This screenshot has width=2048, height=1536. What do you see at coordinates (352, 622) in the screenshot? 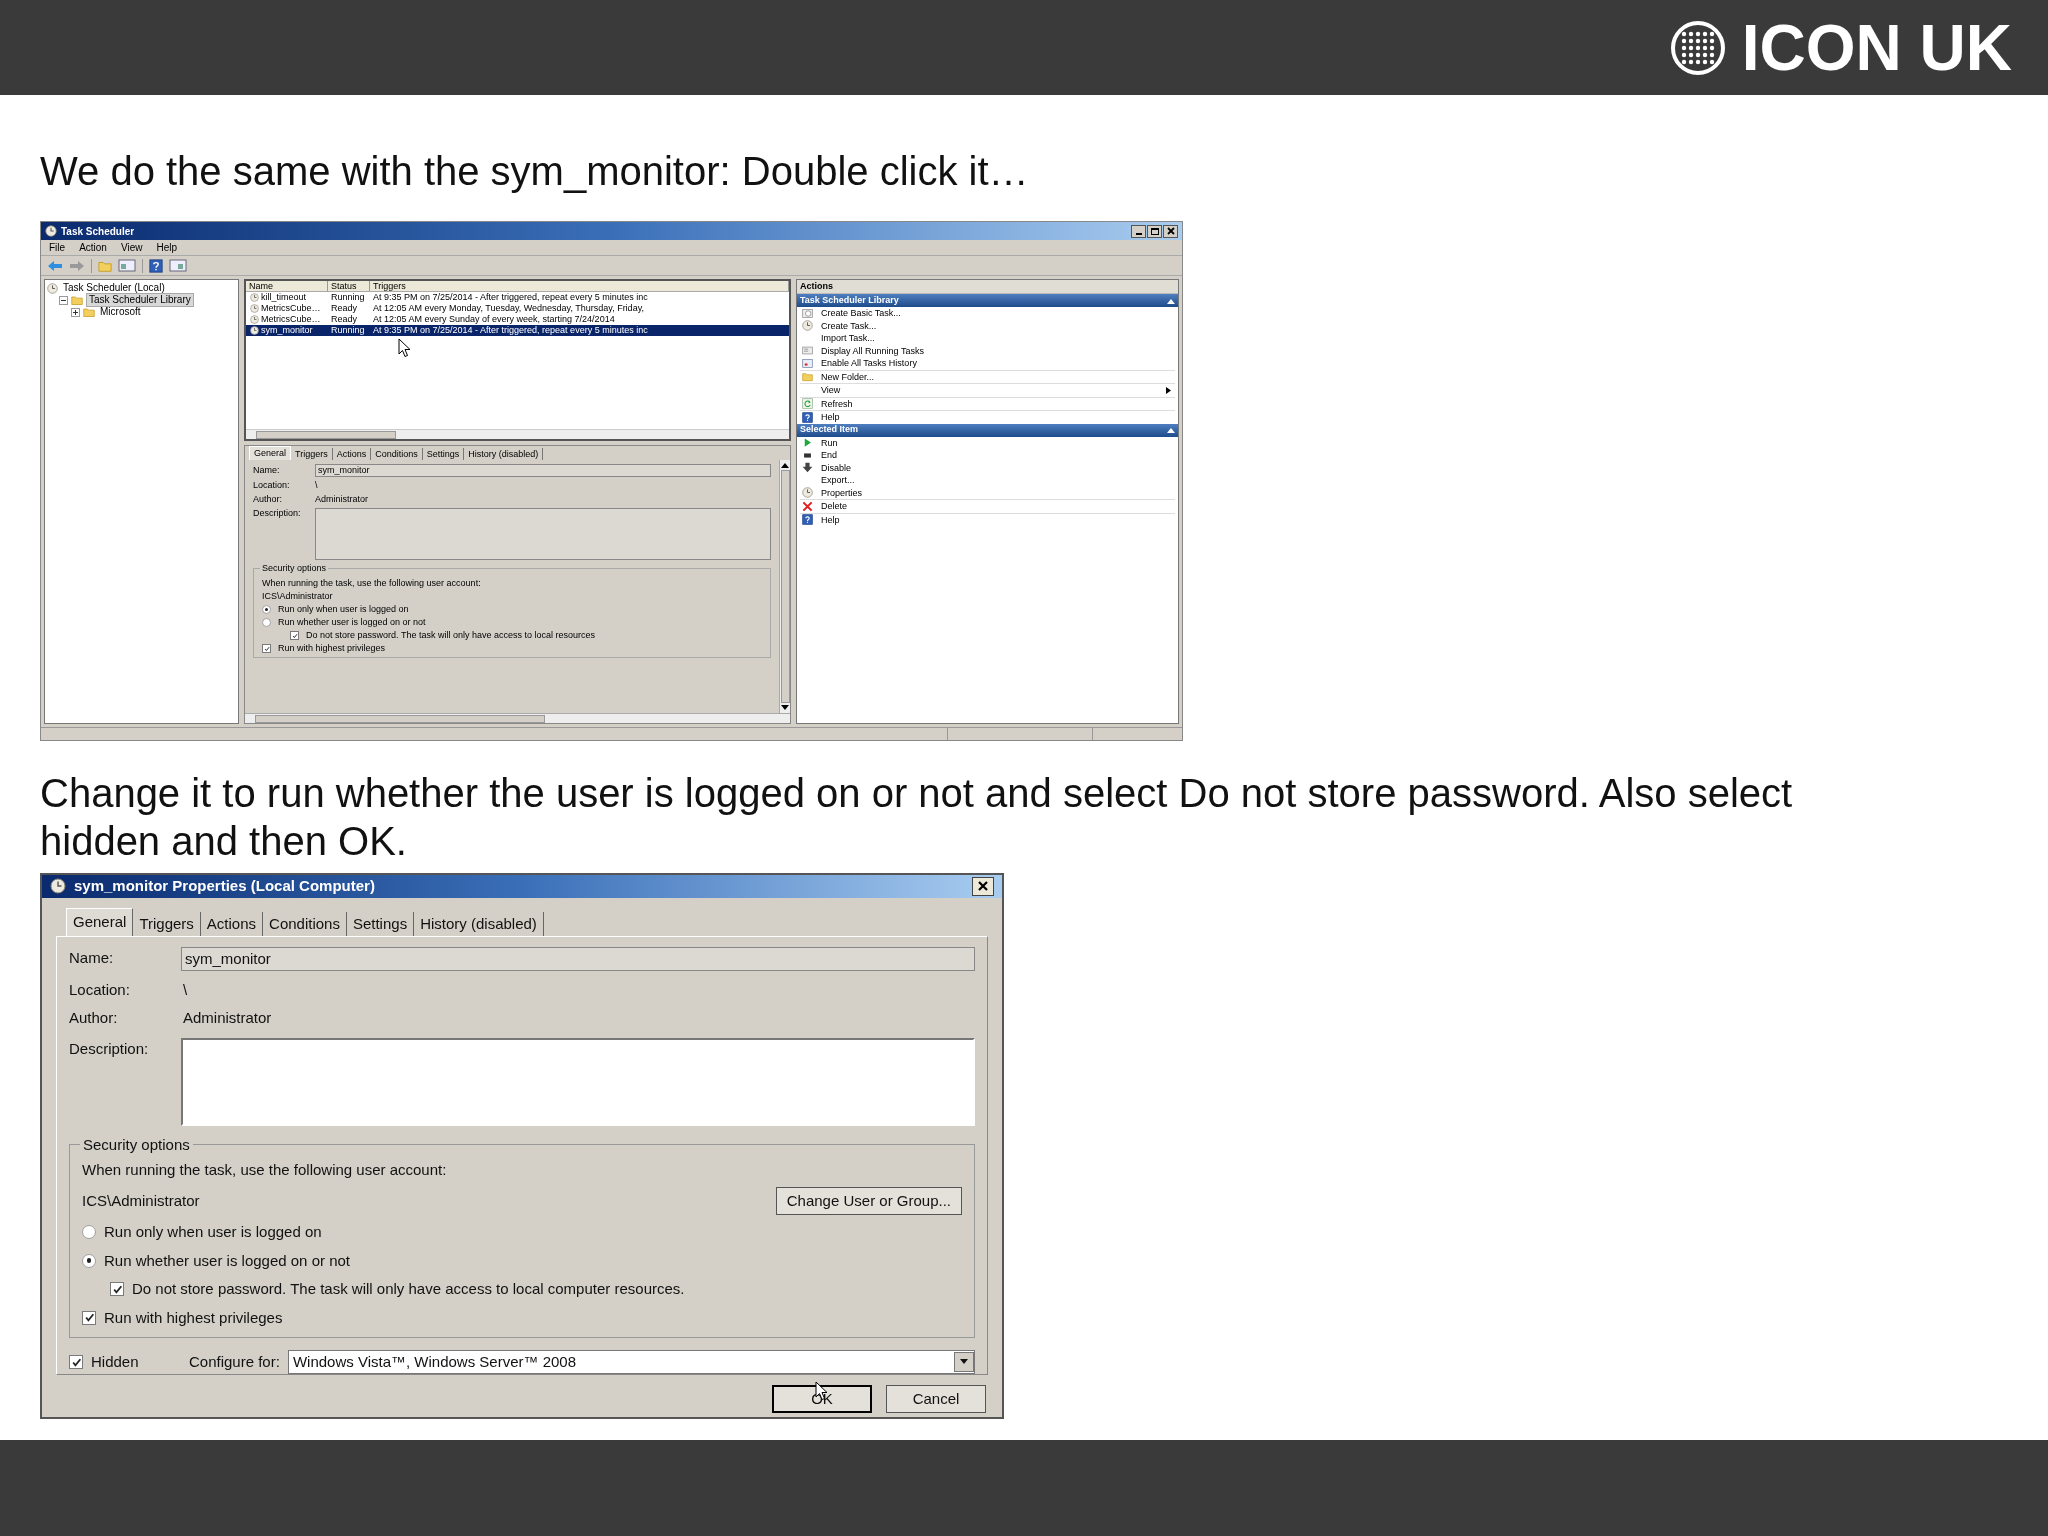
I see `option-label: Run whether user is logged on or not` at bounding box center [352, 622].